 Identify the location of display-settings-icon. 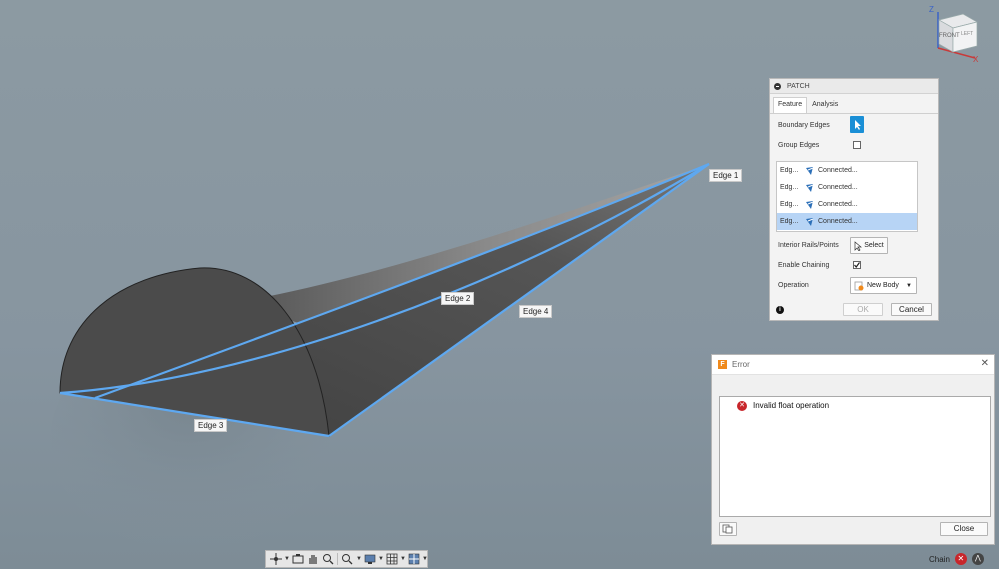
(369, 559).